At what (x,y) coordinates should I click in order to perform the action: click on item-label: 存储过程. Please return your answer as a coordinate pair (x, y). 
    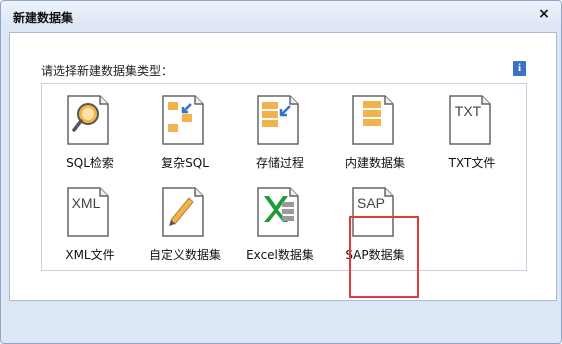
    Looking at the image, I should click on (279, 163).